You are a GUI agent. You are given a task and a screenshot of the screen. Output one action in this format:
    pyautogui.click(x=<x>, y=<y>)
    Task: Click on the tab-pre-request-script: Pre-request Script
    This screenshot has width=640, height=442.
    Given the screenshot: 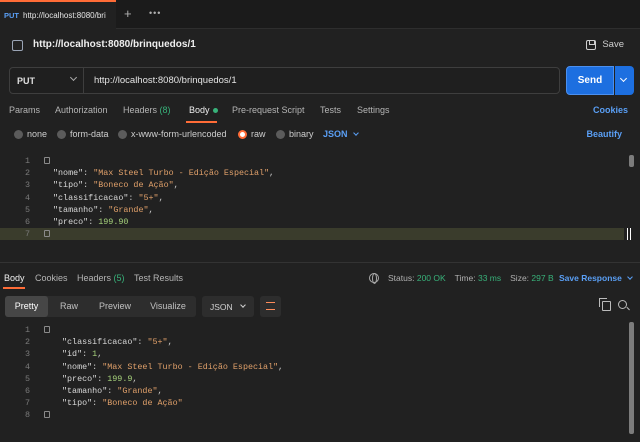 What is the action you would take?
    pyautogui.click(x=268, y=110)
    